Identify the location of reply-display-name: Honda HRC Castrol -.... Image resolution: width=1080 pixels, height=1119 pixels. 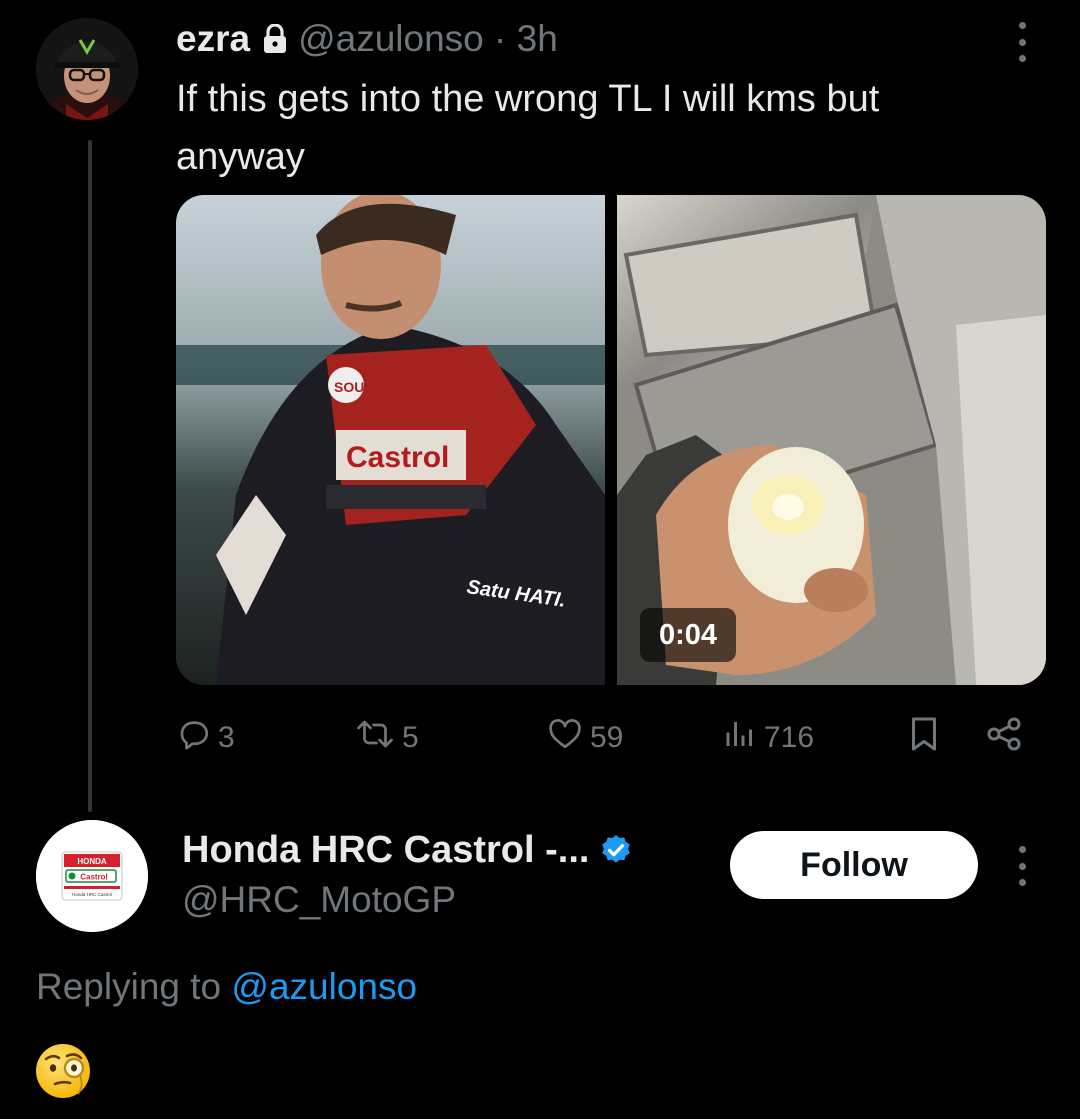
(385, 850).